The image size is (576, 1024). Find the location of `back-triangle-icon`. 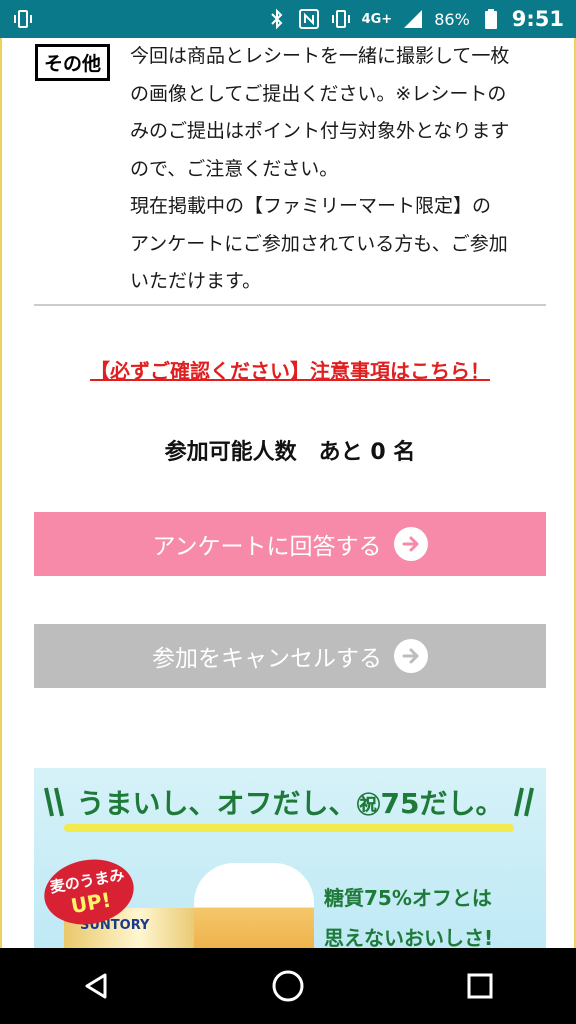

back-triangle-icon is located at coordinates (96, 986).